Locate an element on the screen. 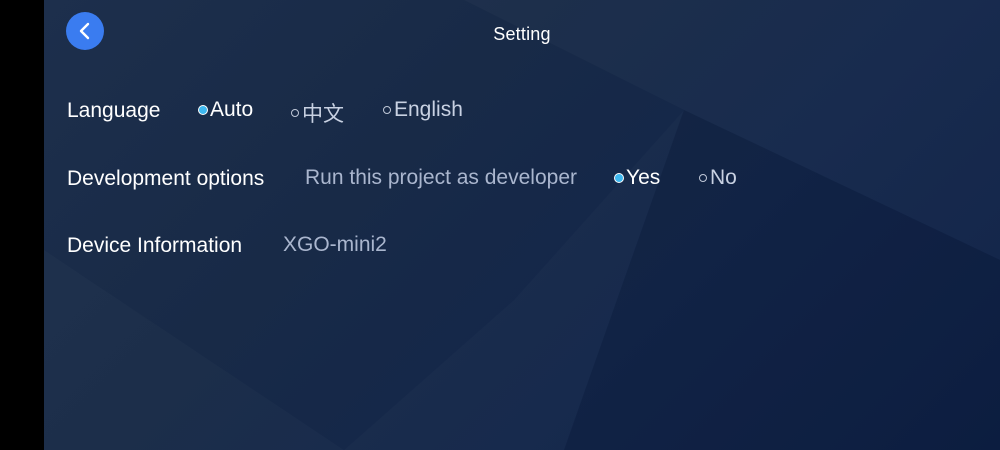  development-option-label: Yes is located at coordinates (643, 177).